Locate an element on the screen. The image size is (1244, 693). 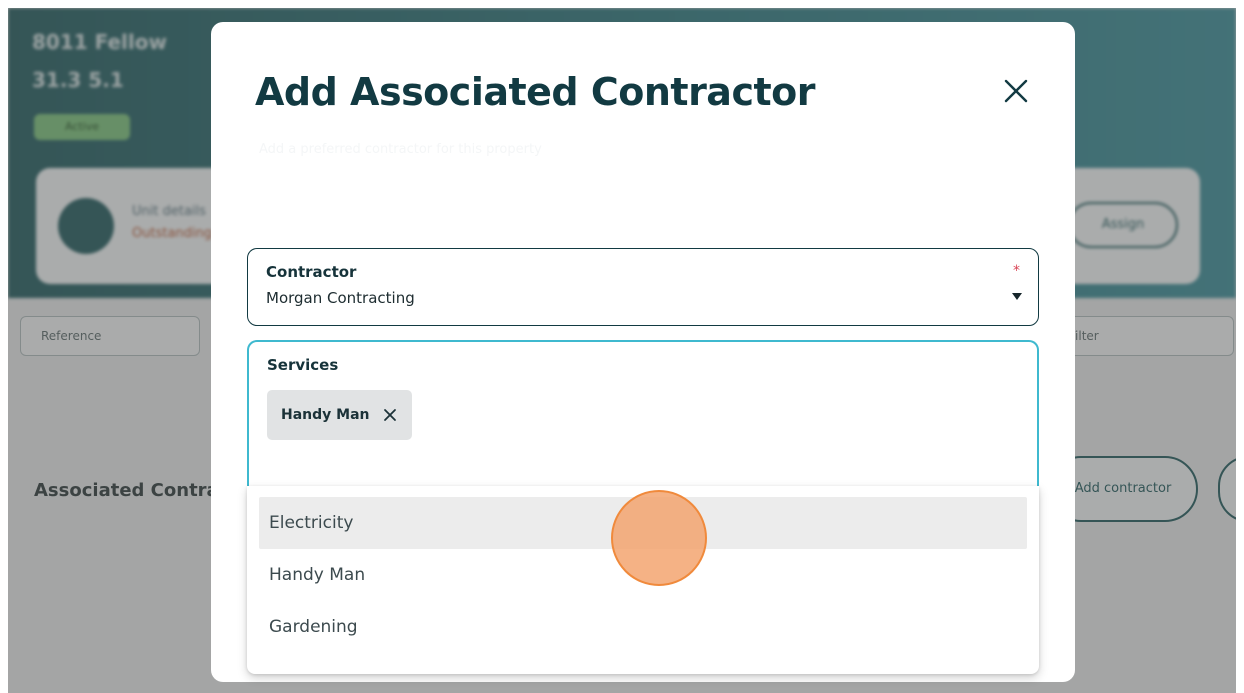
dialog-title: Add Associated Contractor is located at coordinates (535, 92).